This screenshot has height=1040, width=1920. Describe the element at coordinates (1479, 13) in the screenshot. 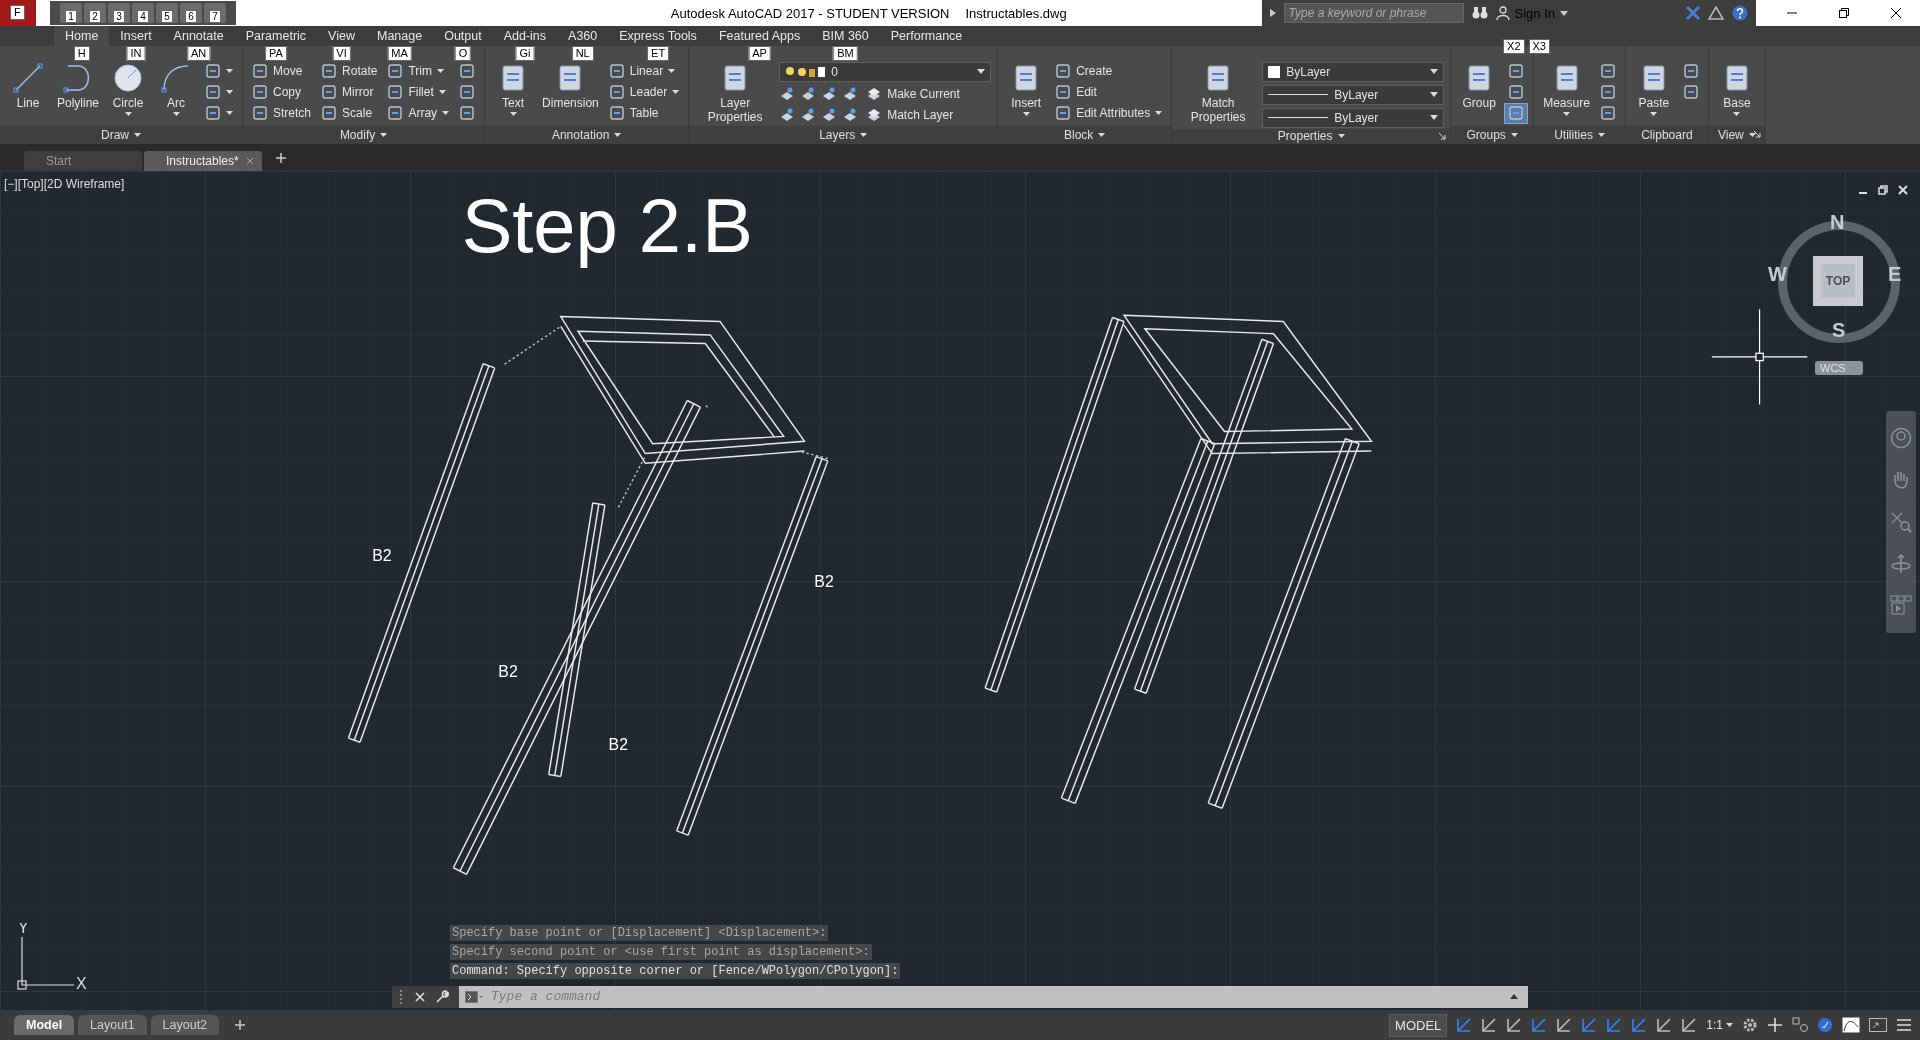

I see `binoculars-icon` at that location.